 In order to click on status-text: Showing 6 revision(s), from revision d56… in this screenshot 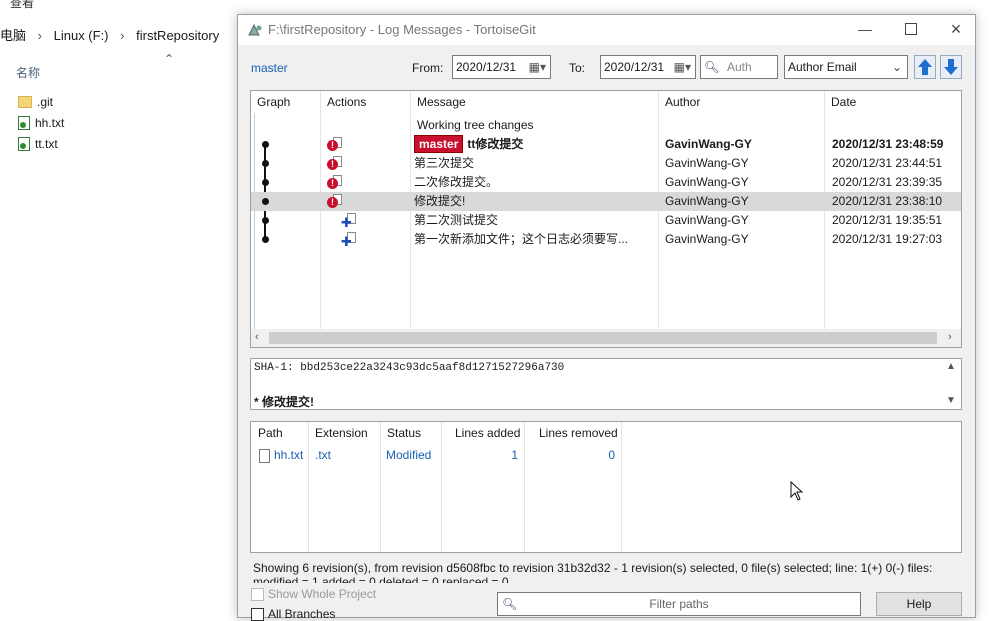, I will do `click(605, 572)`.